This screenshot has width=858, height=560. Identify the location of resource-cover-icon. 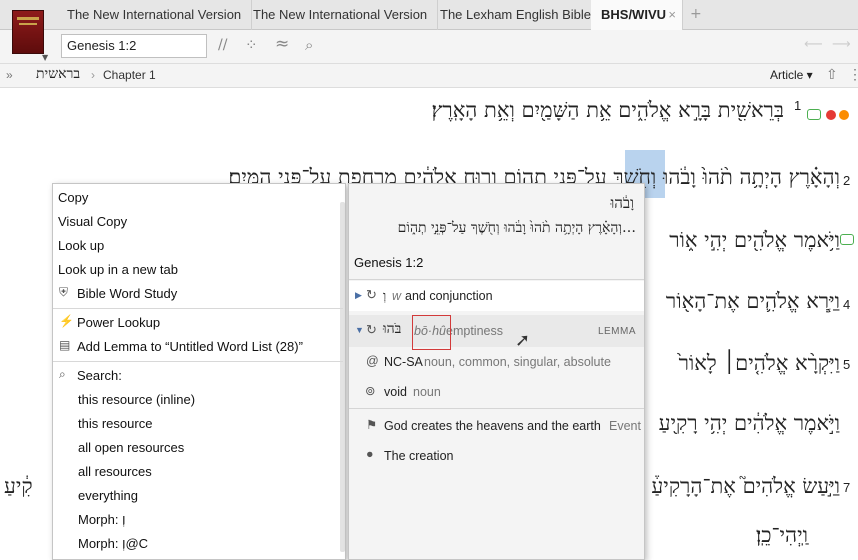
(28, 32).